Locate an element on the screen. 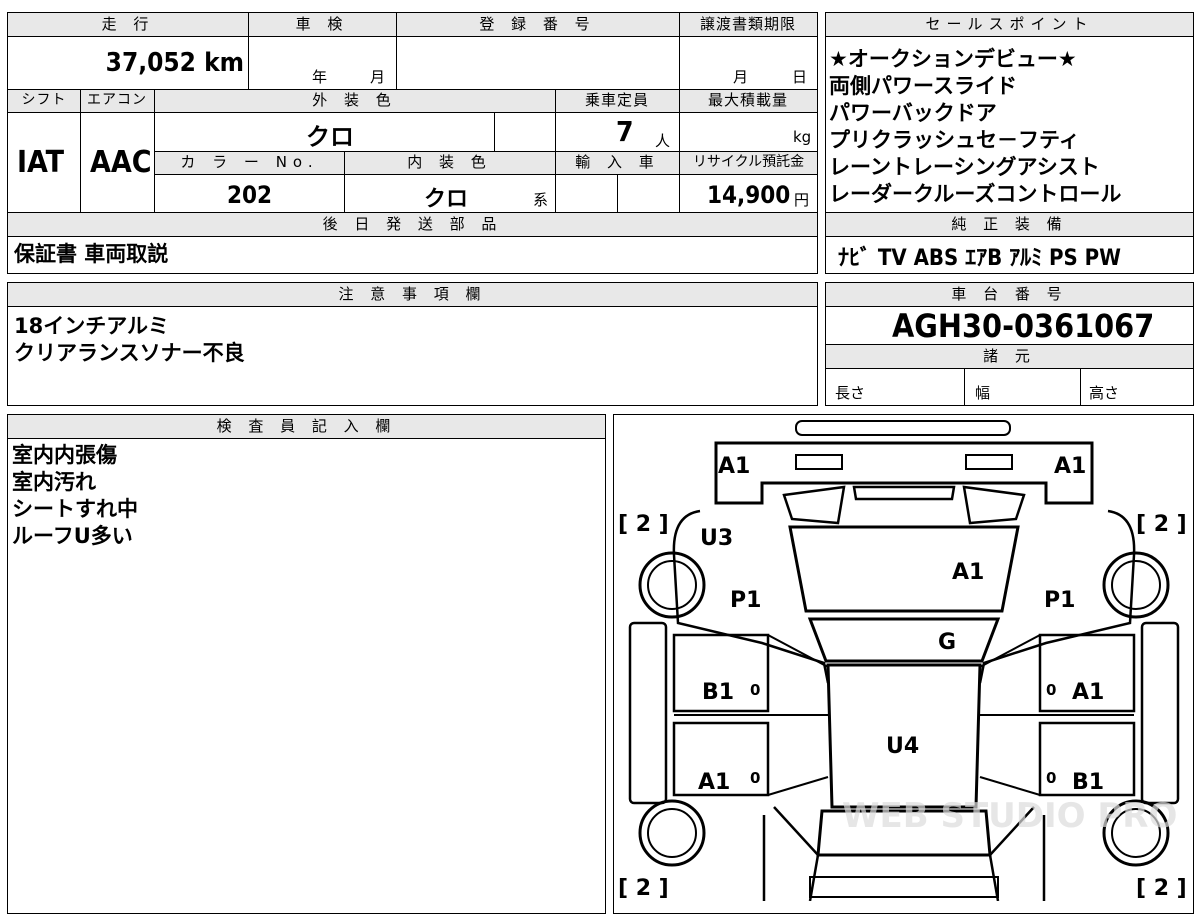 The image size is (1200, 914). kg-unit: kg is located at coordinates (802, 137).